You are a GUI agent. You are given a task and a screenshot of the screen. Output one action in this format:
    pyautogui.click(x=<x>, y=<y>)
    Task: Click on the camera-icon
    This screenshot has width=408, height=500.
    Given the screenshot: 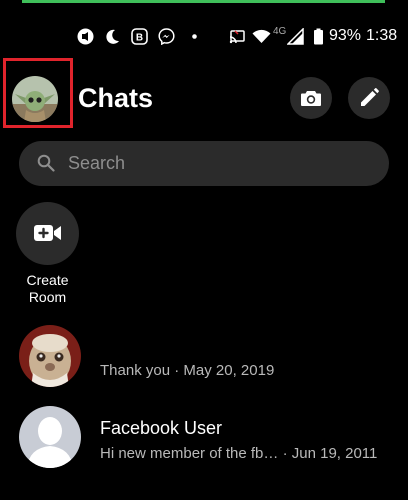 What is the action you would take?
    pyautogui.click(x=311, y=98)
    